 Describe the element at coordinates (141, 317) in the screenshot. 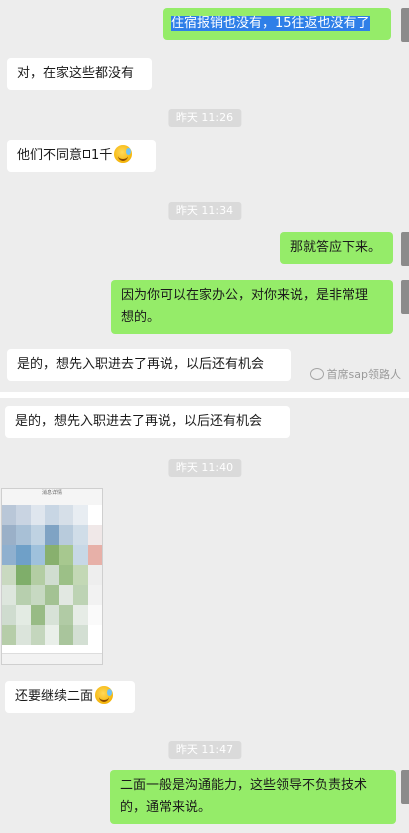

I see `message-text: 想的。` at that location.